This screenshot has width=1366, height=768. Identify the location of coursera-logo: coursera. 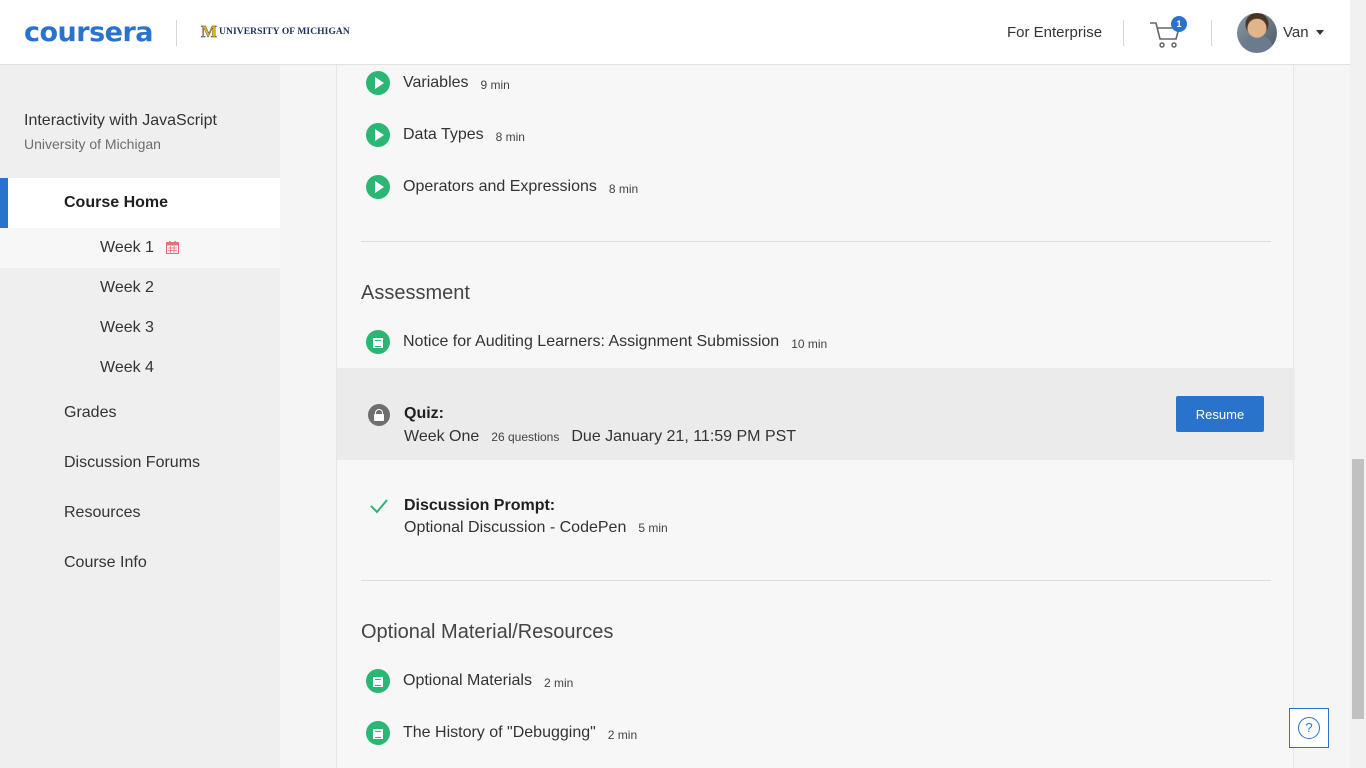
(89, 32).